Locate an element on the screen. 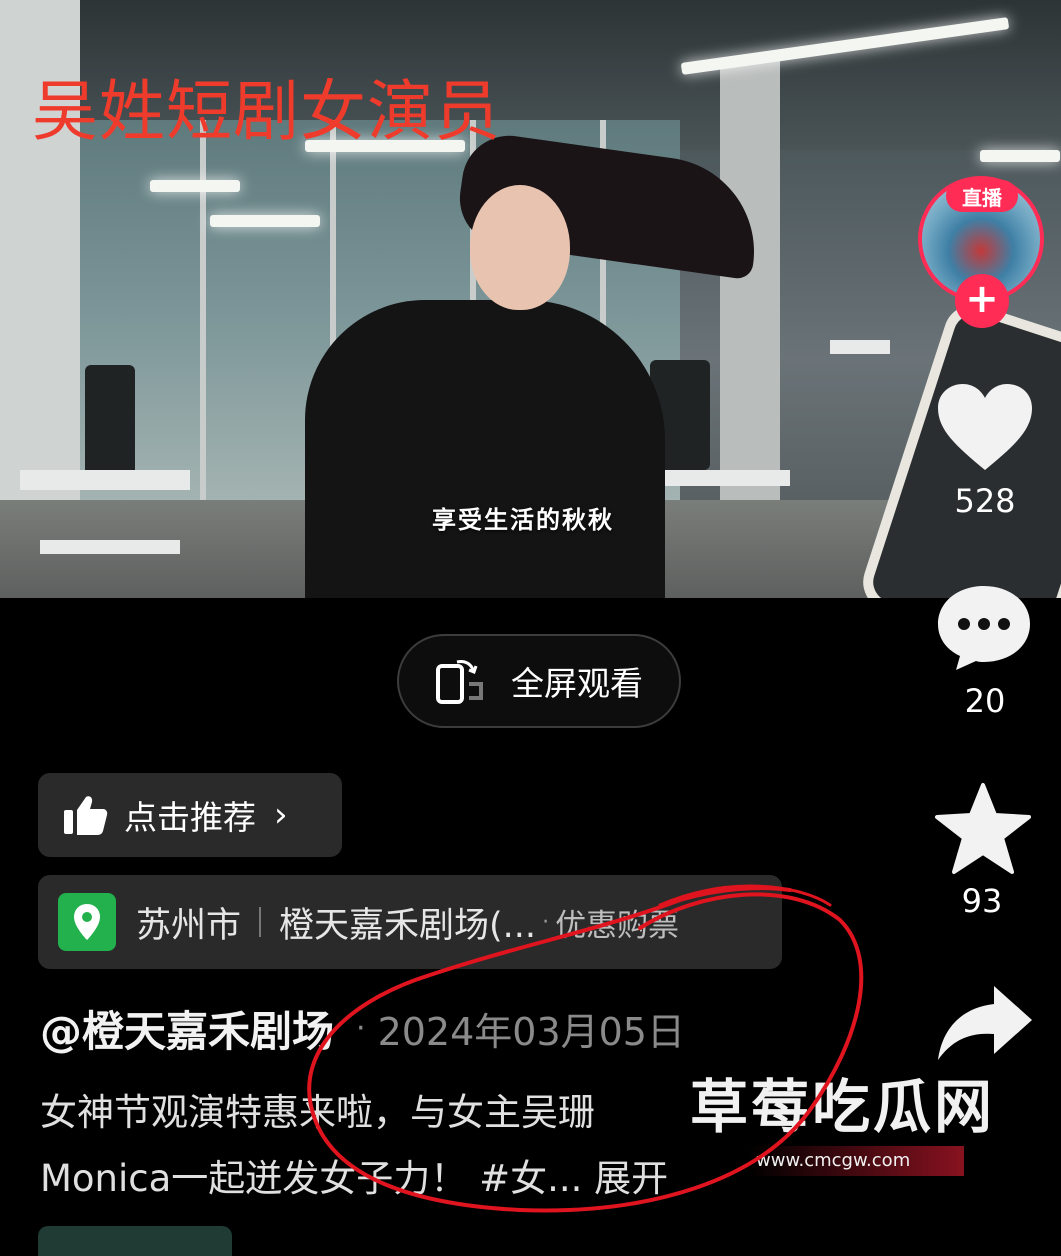 Image resolution: width=1061 pixels, height=1256 pixels. watermark-text: 草莓吃瓜网 is located at coordinates (843, 1107).